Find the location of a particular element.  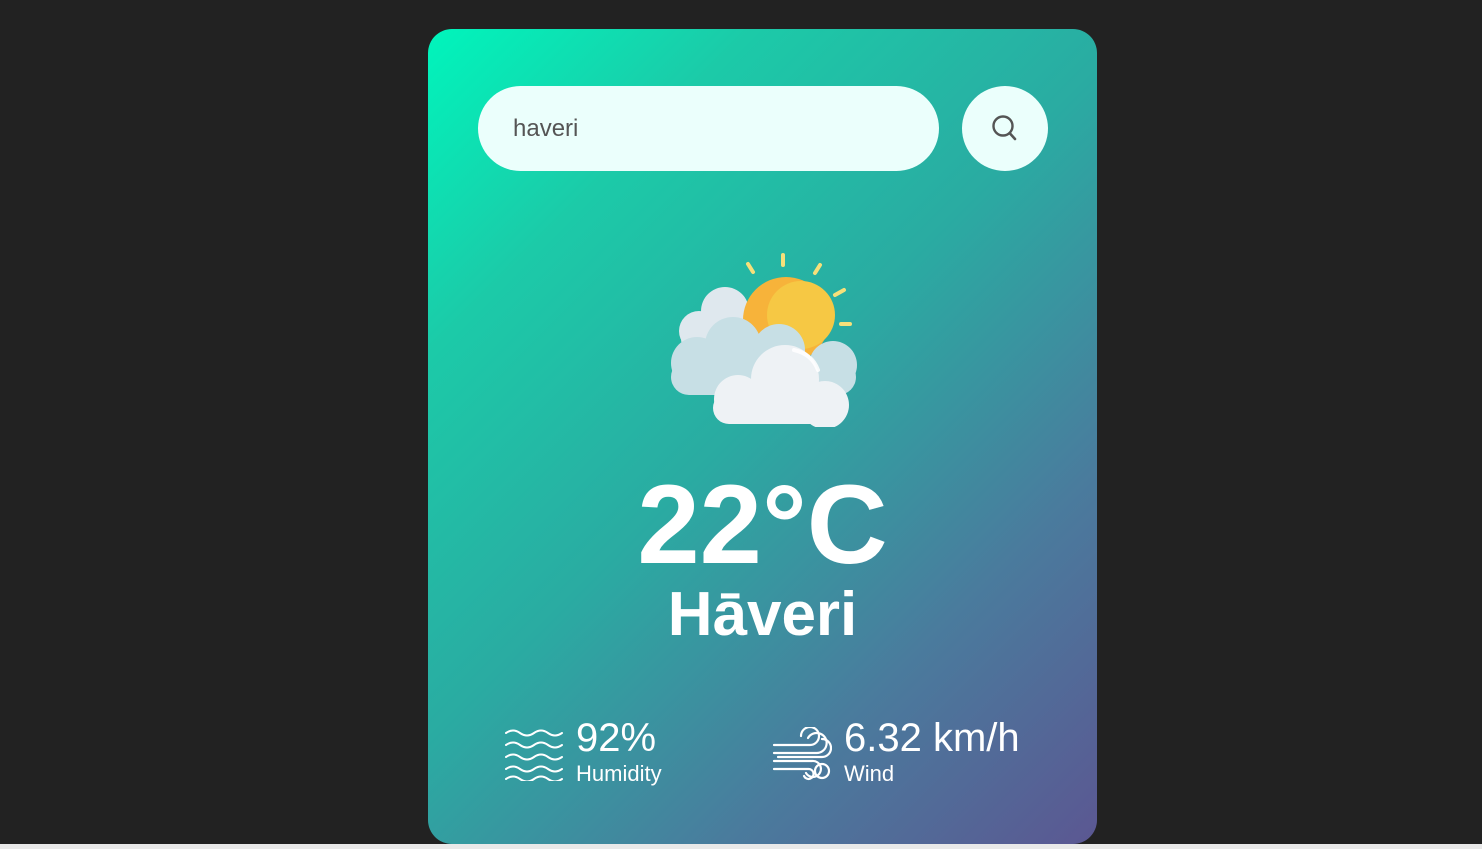

bottom-strip is located at coordinates (741, 846).